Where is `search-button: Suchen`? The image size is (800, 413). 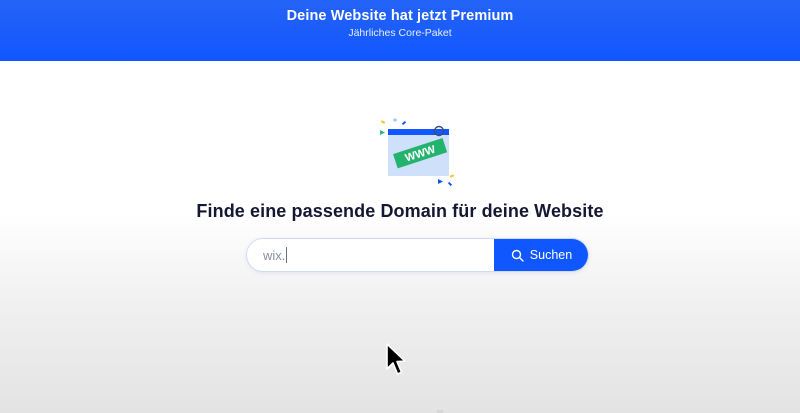
search-button: Suchen is located at coordinates (541, 255).